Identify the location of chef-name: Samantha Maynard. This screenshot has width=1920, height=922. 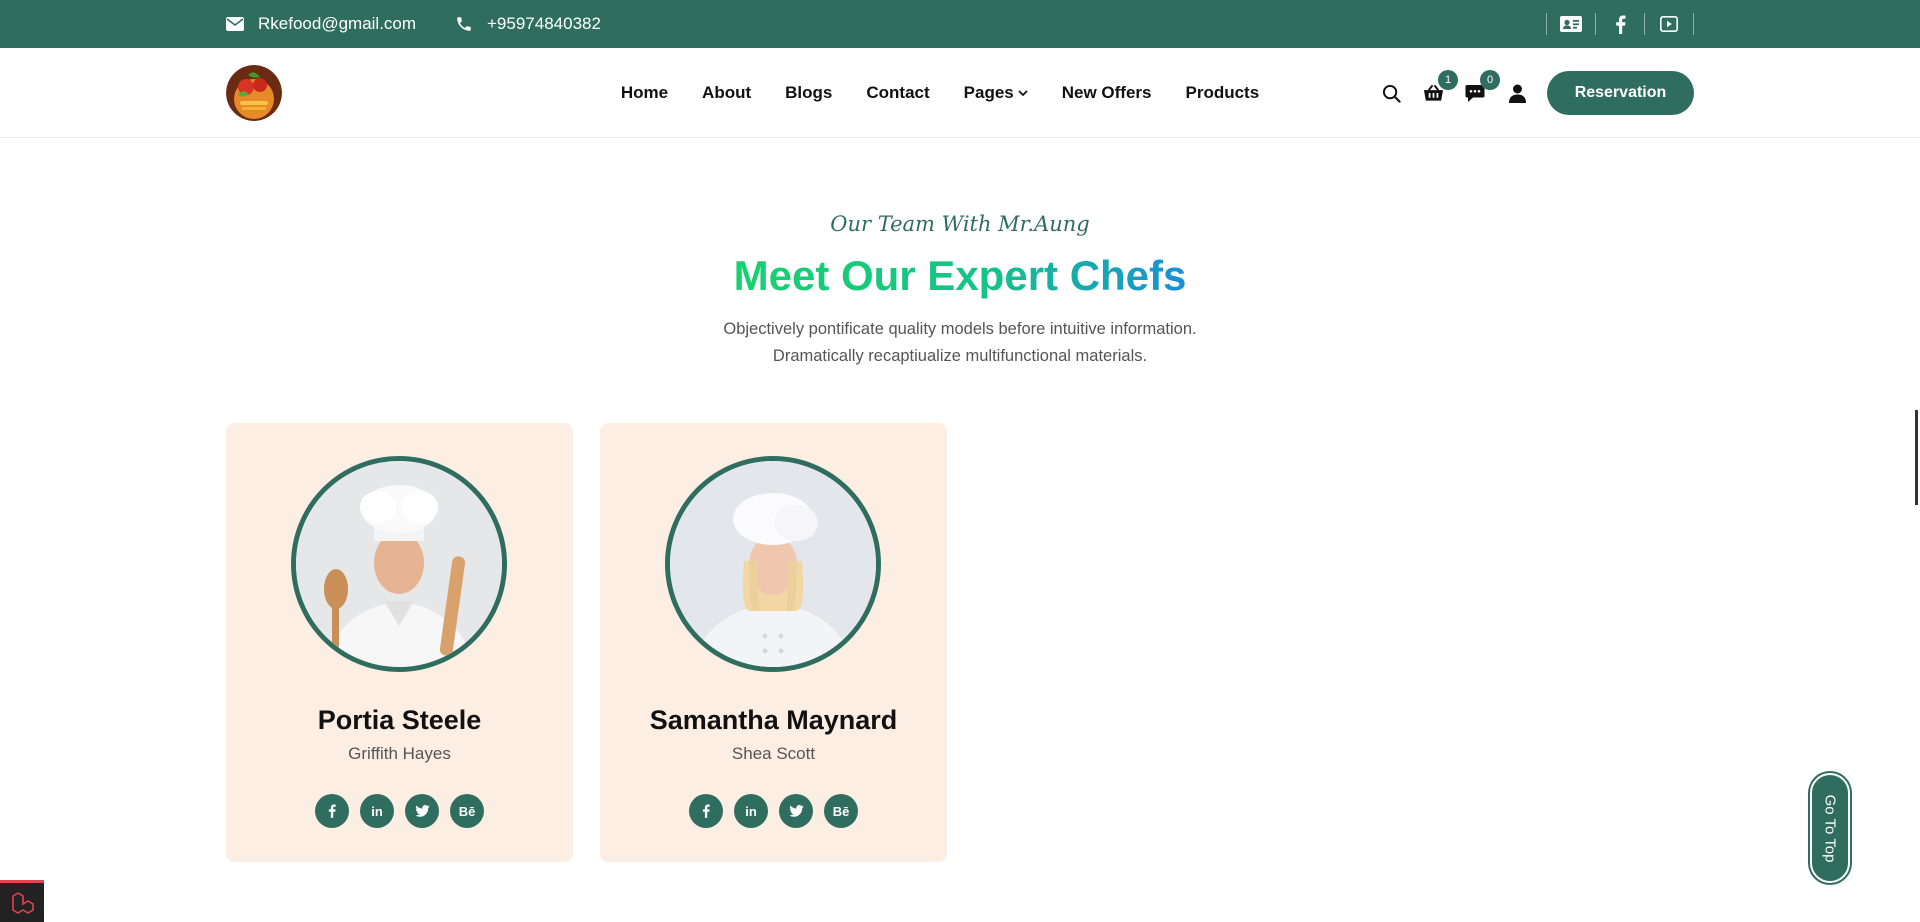
(773, 720).